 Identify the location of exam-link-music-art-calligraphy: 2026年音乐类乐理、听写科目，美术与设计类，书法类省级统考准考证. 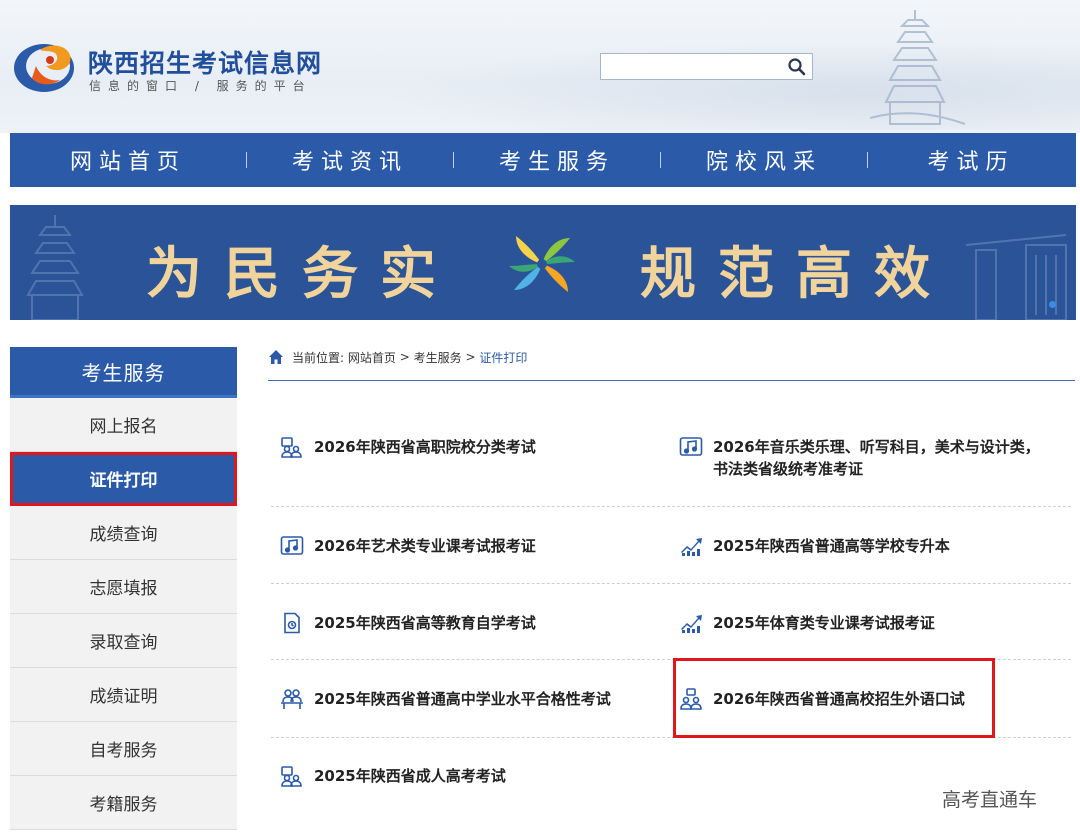
(869, 458).